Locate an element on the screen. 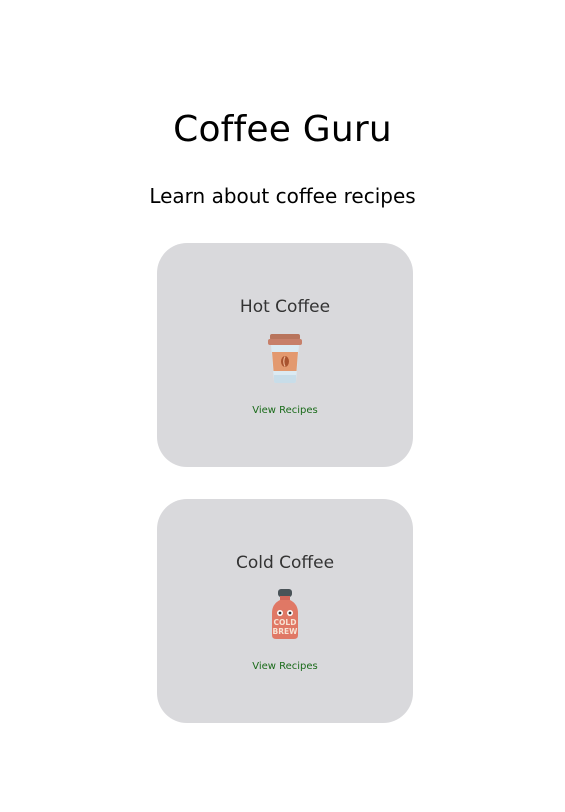 The height and width of the screenshot is (812, 565). card-hot-coffee: Hot Coffee View Recipes is located at coordinates (285, 355).